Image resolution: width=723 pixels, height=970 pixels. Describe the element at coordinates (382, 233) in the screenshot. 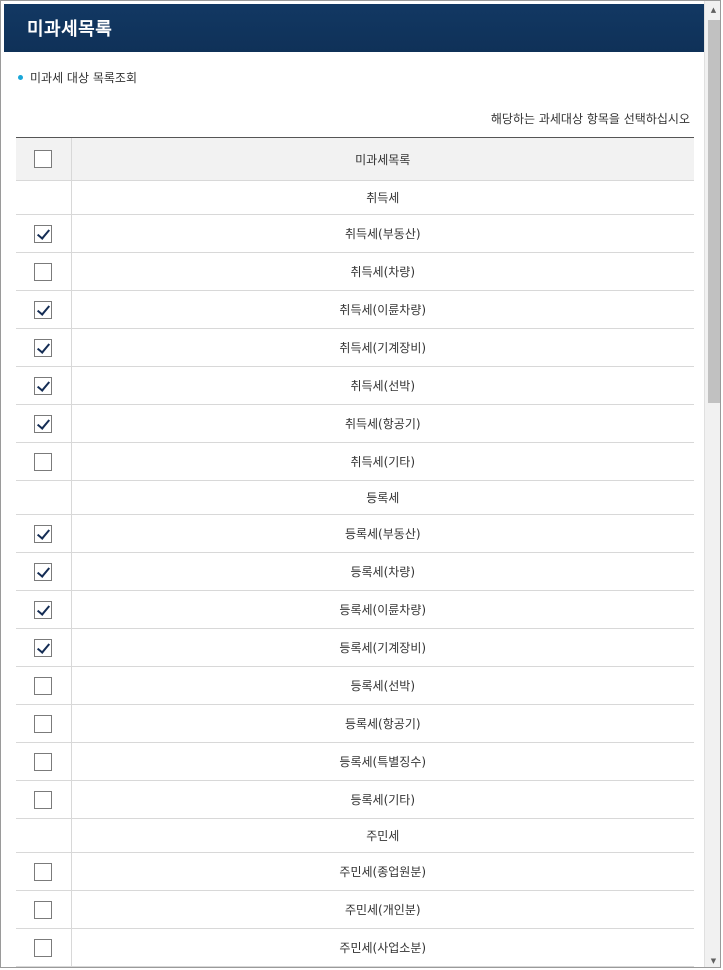

I see `item-label: 취득세(부동산)` at that location.